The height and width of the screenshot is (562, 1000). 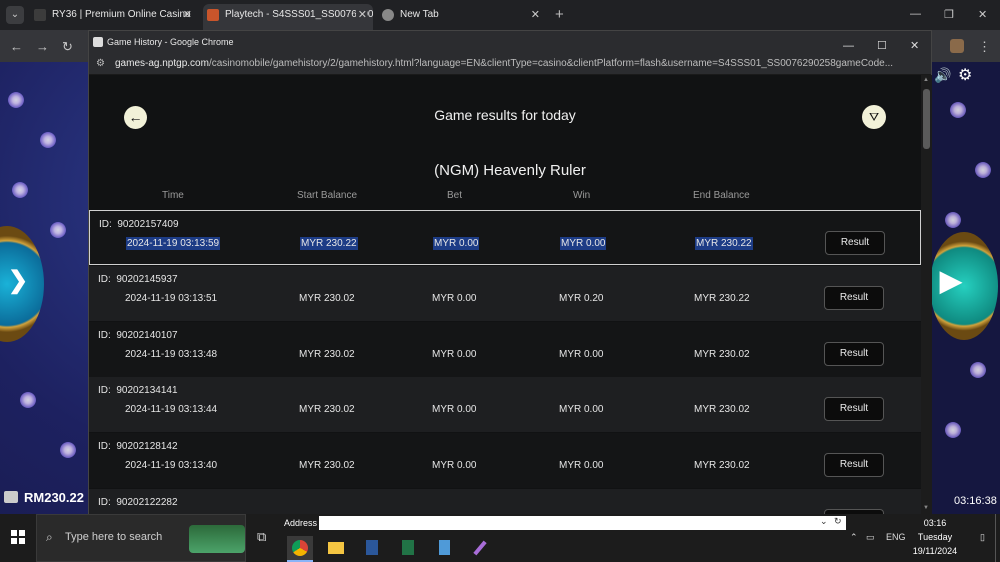 What do you see at coordinates (16, 46) in the screenshot?
I see `back-nav-icon: ←` at bounding box center [16, 46].